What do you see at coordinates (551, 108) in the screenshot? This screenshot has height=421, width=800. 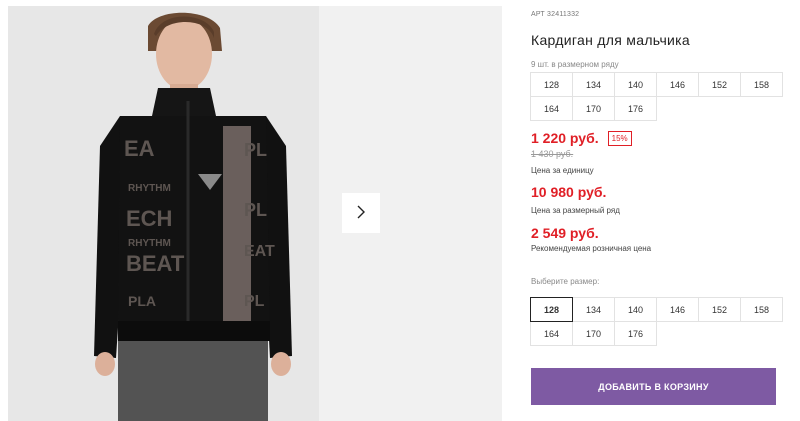 I see `pack-size-cell: 164` at bounding box center [551, 108].